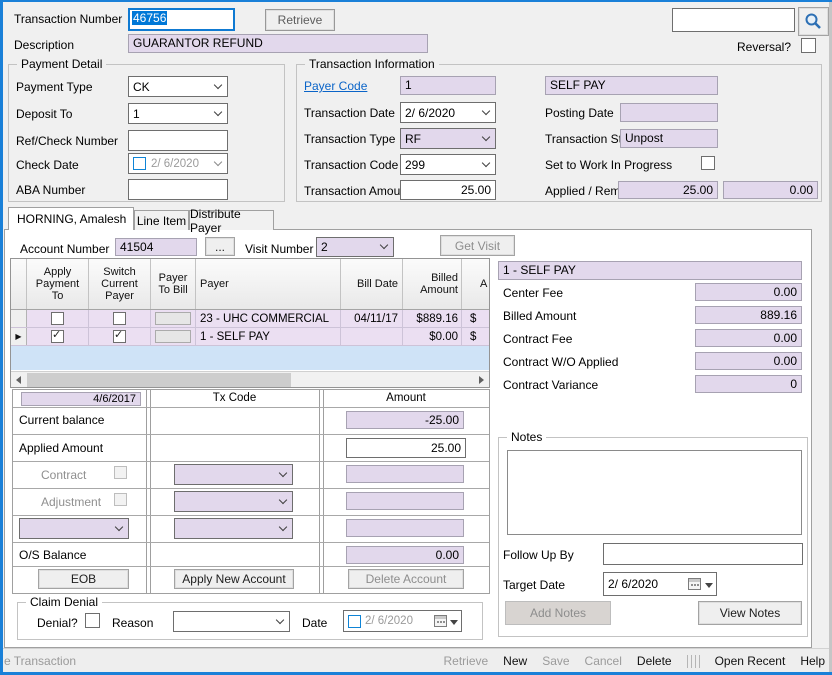 The width and height of the screenshot is (832, 675). I want to click on status-delete: Delete, so click(654, 661).